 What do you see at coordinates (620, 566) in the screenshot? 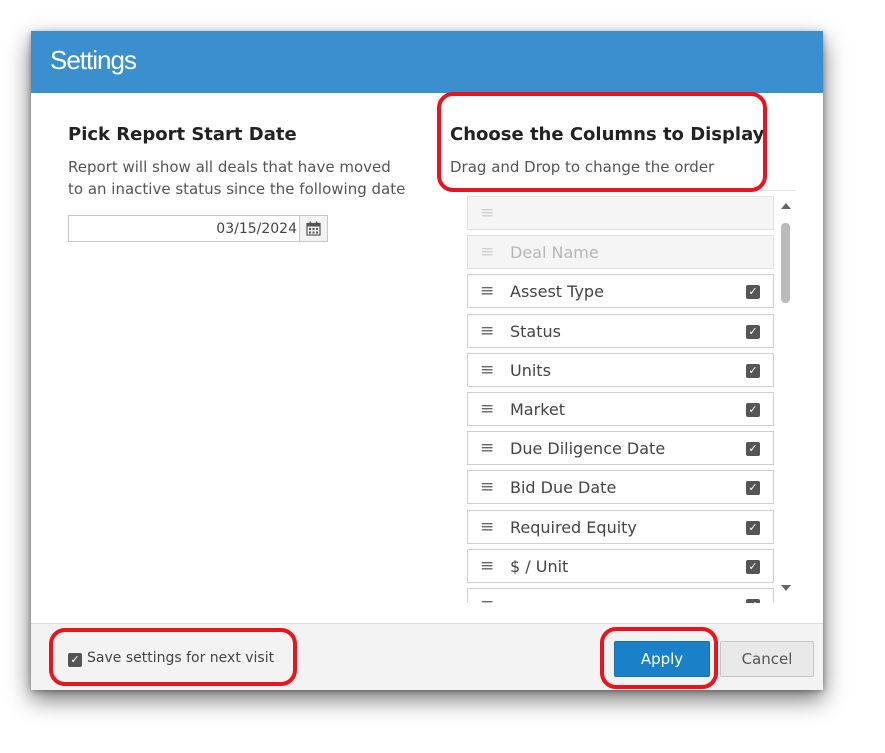
I see `column-list-item: ≡ $ / Unit ✓` at bounding box center [620, 566].